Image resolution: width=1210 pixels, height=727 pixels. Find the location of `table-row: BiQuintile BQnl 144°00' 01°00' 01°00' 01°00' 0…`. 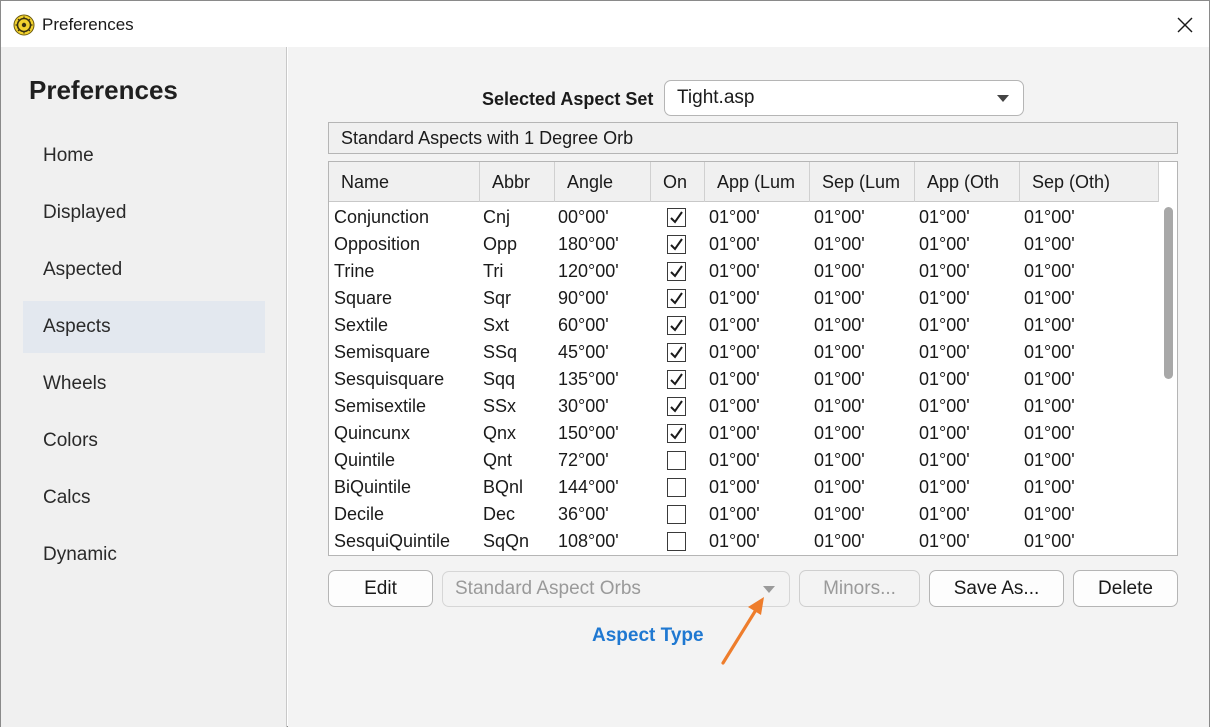

table-row: BiQuintile BQnl 144°00' 01°00' 01°00' 01°00' 0… is located at coordinates (744, 487).